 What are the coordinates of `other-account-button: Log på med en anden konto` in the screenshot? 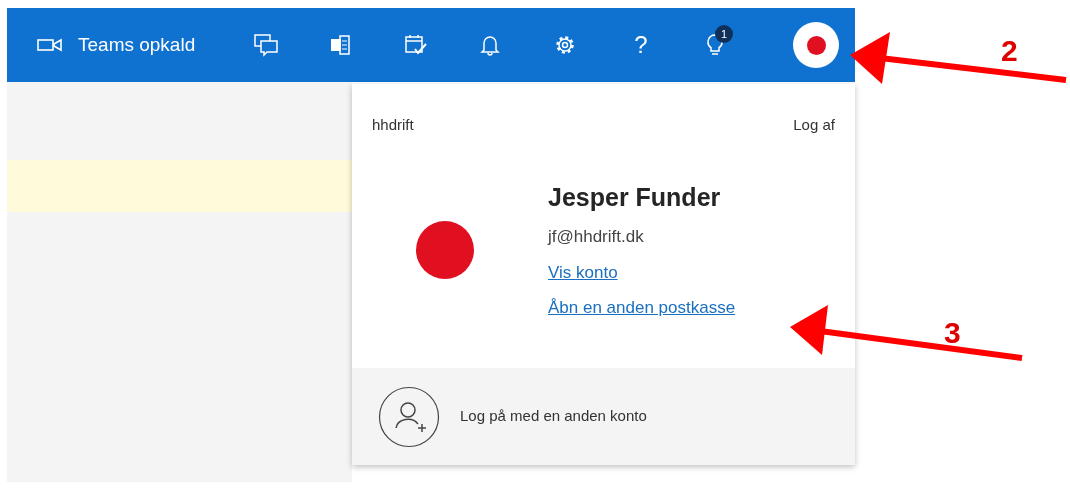 It's located at (603, 416).